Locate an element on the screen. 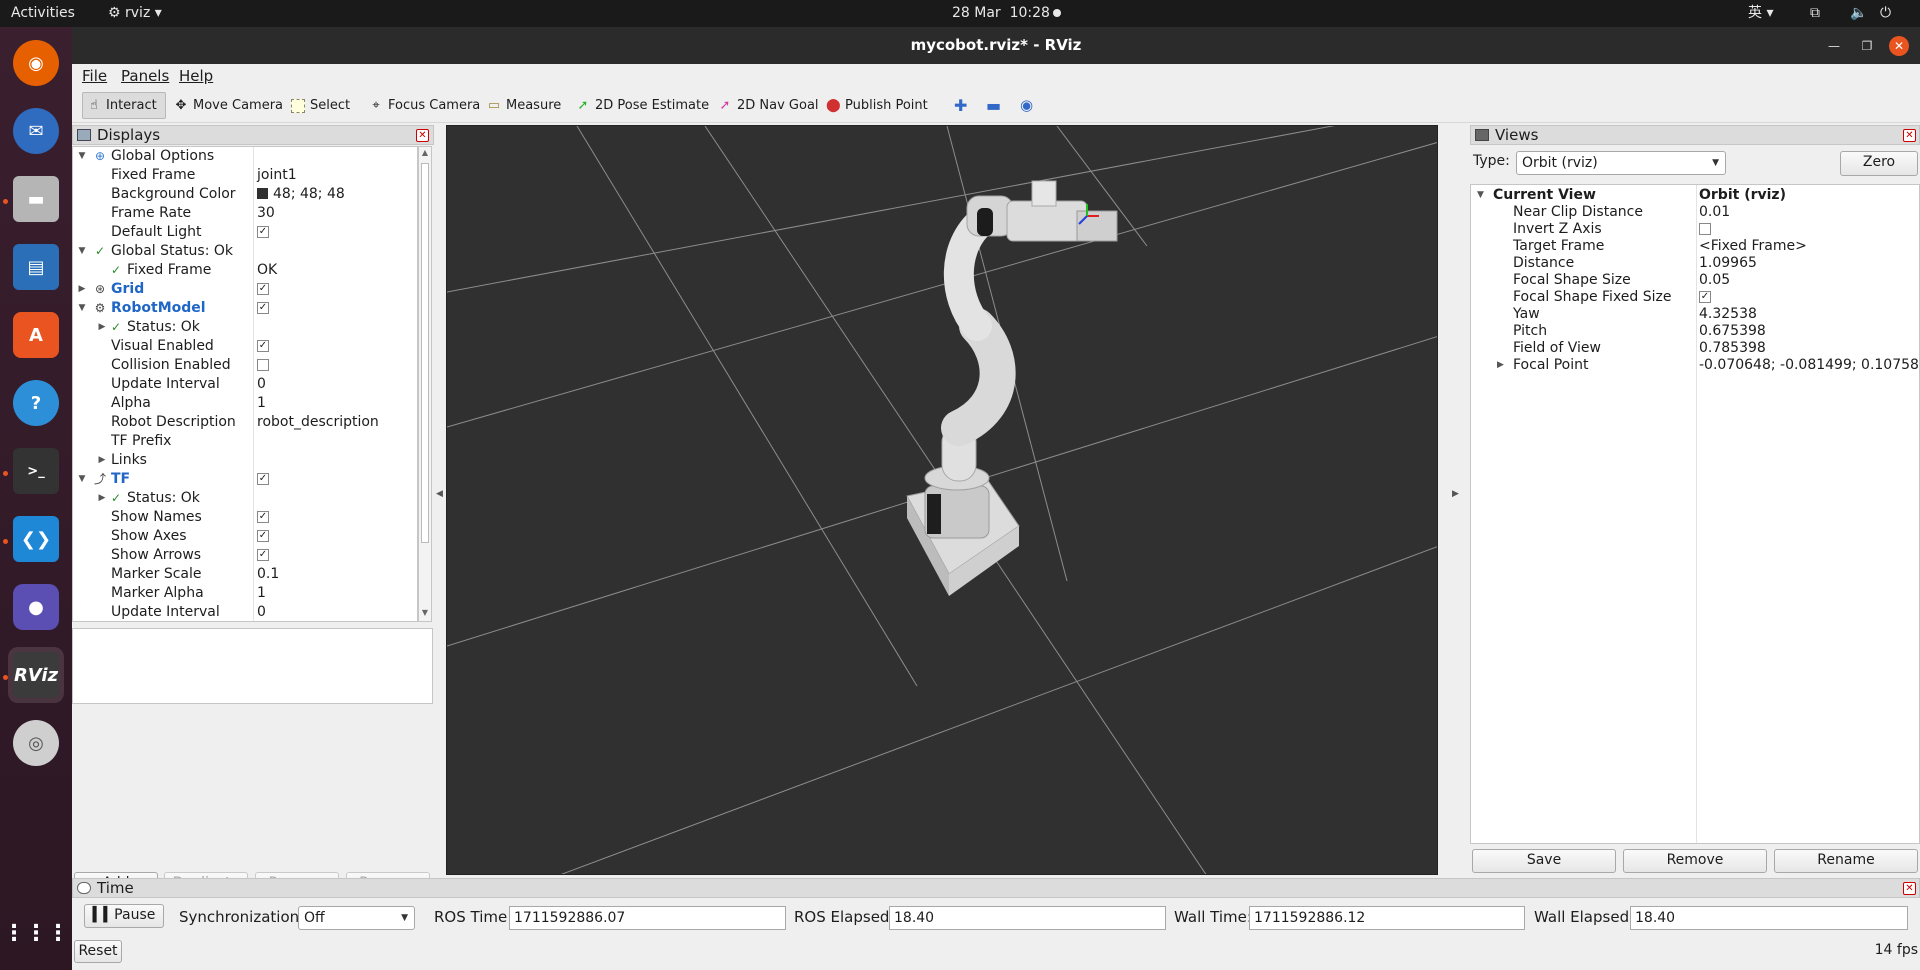 The width and height of the screenshot is (1920, 970). row-value: 1.09965 is located at coordinates (1728, 263).